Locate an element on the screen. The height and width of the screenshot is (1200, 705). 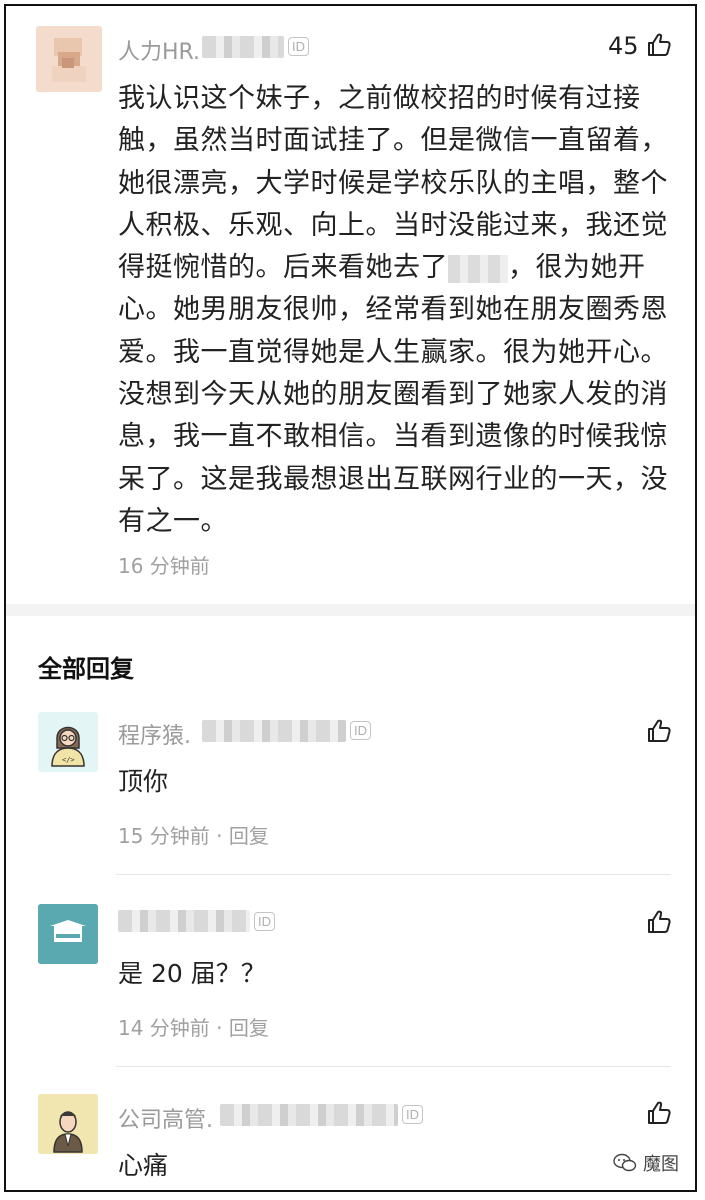
pixelated-avatar-icon is located at coordinates (69, 59).